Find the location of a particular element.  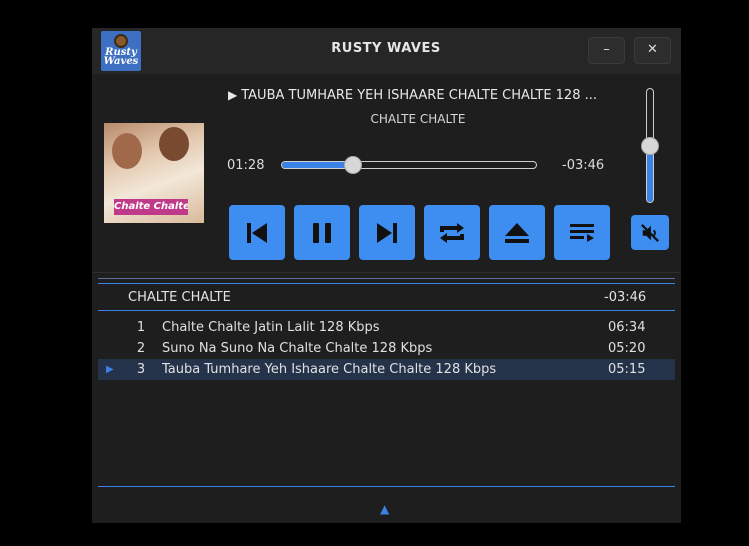

volume-handle is located at coordinates (650, 145).